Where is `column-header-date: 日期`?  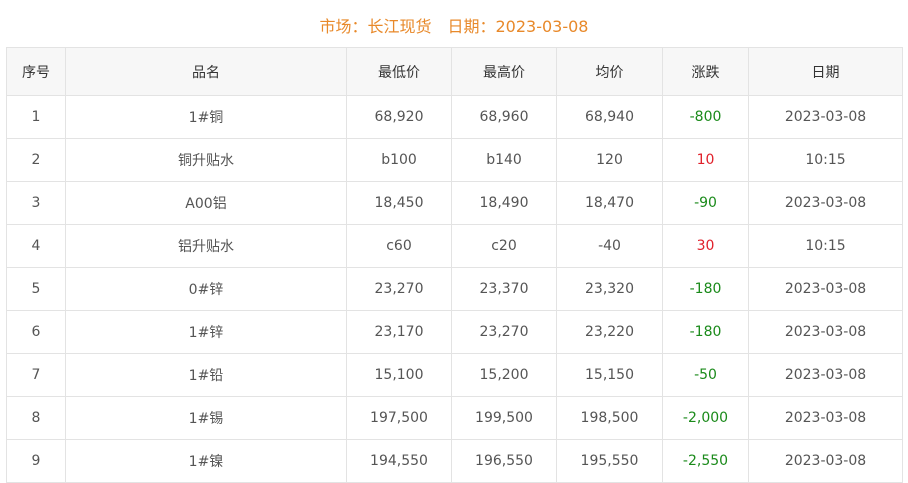 column-header-date: 日期 is located at coordinates (825, 71).